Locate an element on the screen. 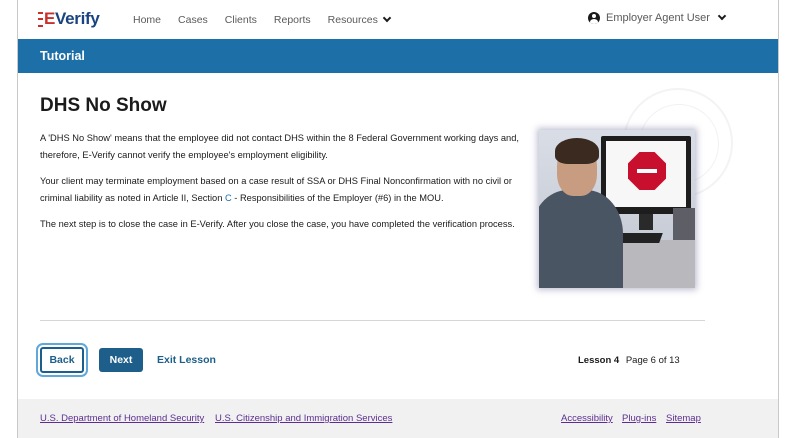 The height and width of the screenshot is (438, 796). tutorial-bar: Tutorial is located at coordinates (398, 56).